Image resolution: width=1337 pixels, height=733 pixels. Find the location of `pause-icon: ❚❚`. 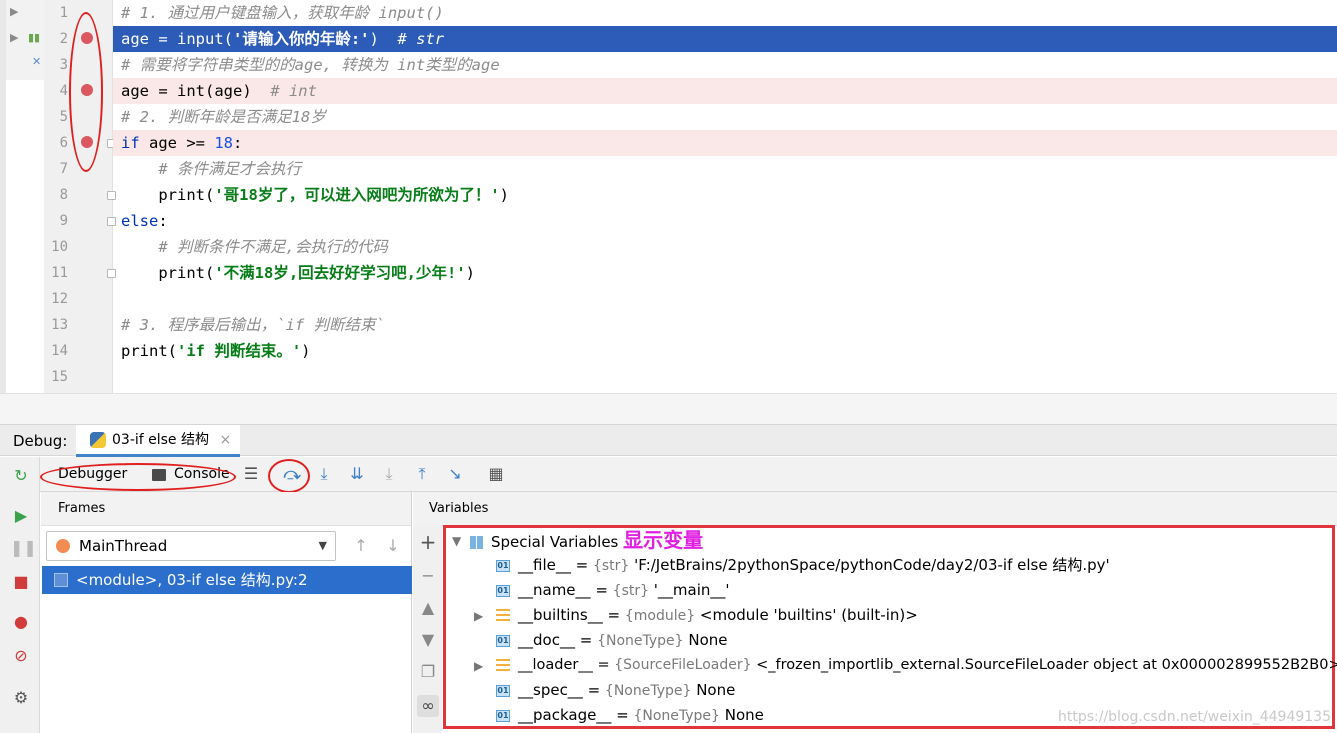

pause-icon: ❚❚ is located at coordinates (23, 548).